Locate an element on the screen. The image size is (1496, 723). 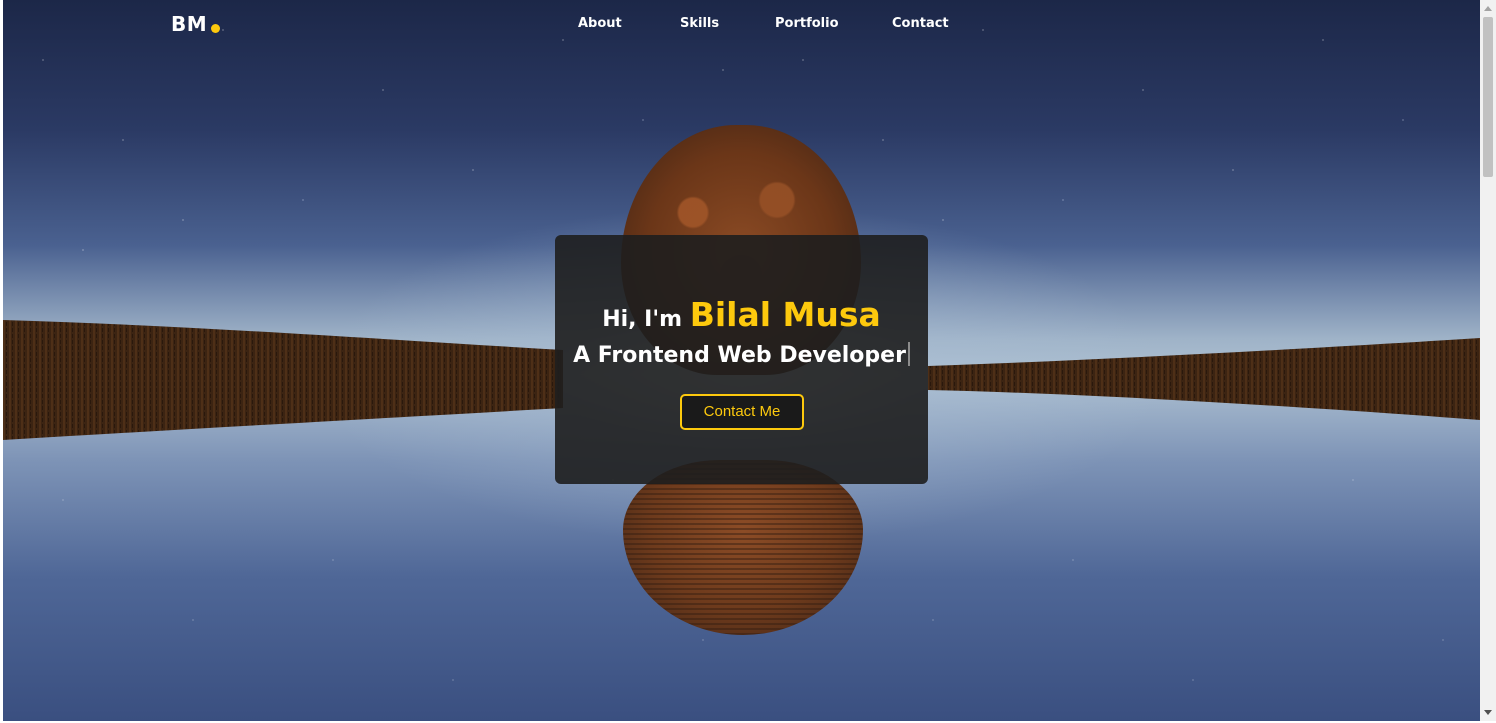
hero-role: A Frontend Web Developer is located at coordinates (741, 355).